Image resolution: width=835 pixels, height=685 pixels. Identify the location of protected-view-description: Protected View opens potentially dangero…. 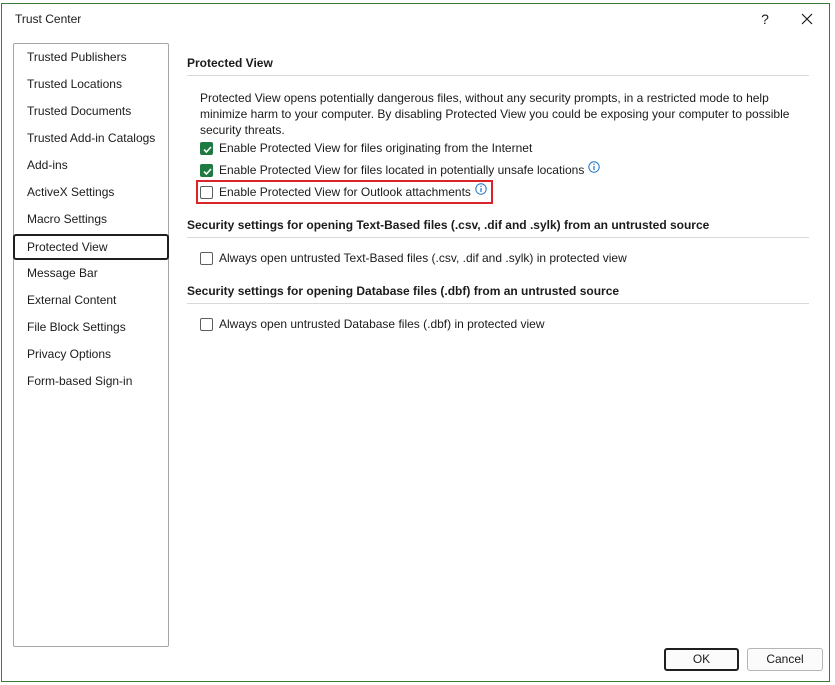
(495, 114).